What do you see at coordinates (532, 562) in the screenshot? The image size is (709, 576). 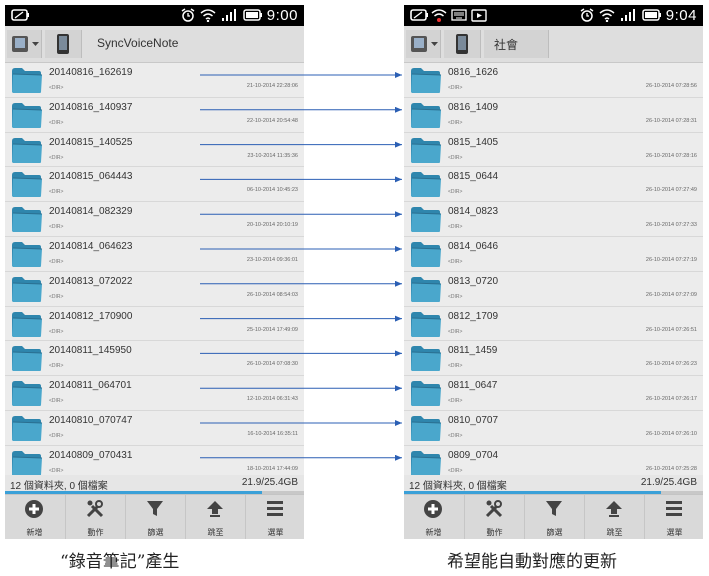 I see `right-caption: 希望能自動對應的更新` at bounding box center [532, 562].